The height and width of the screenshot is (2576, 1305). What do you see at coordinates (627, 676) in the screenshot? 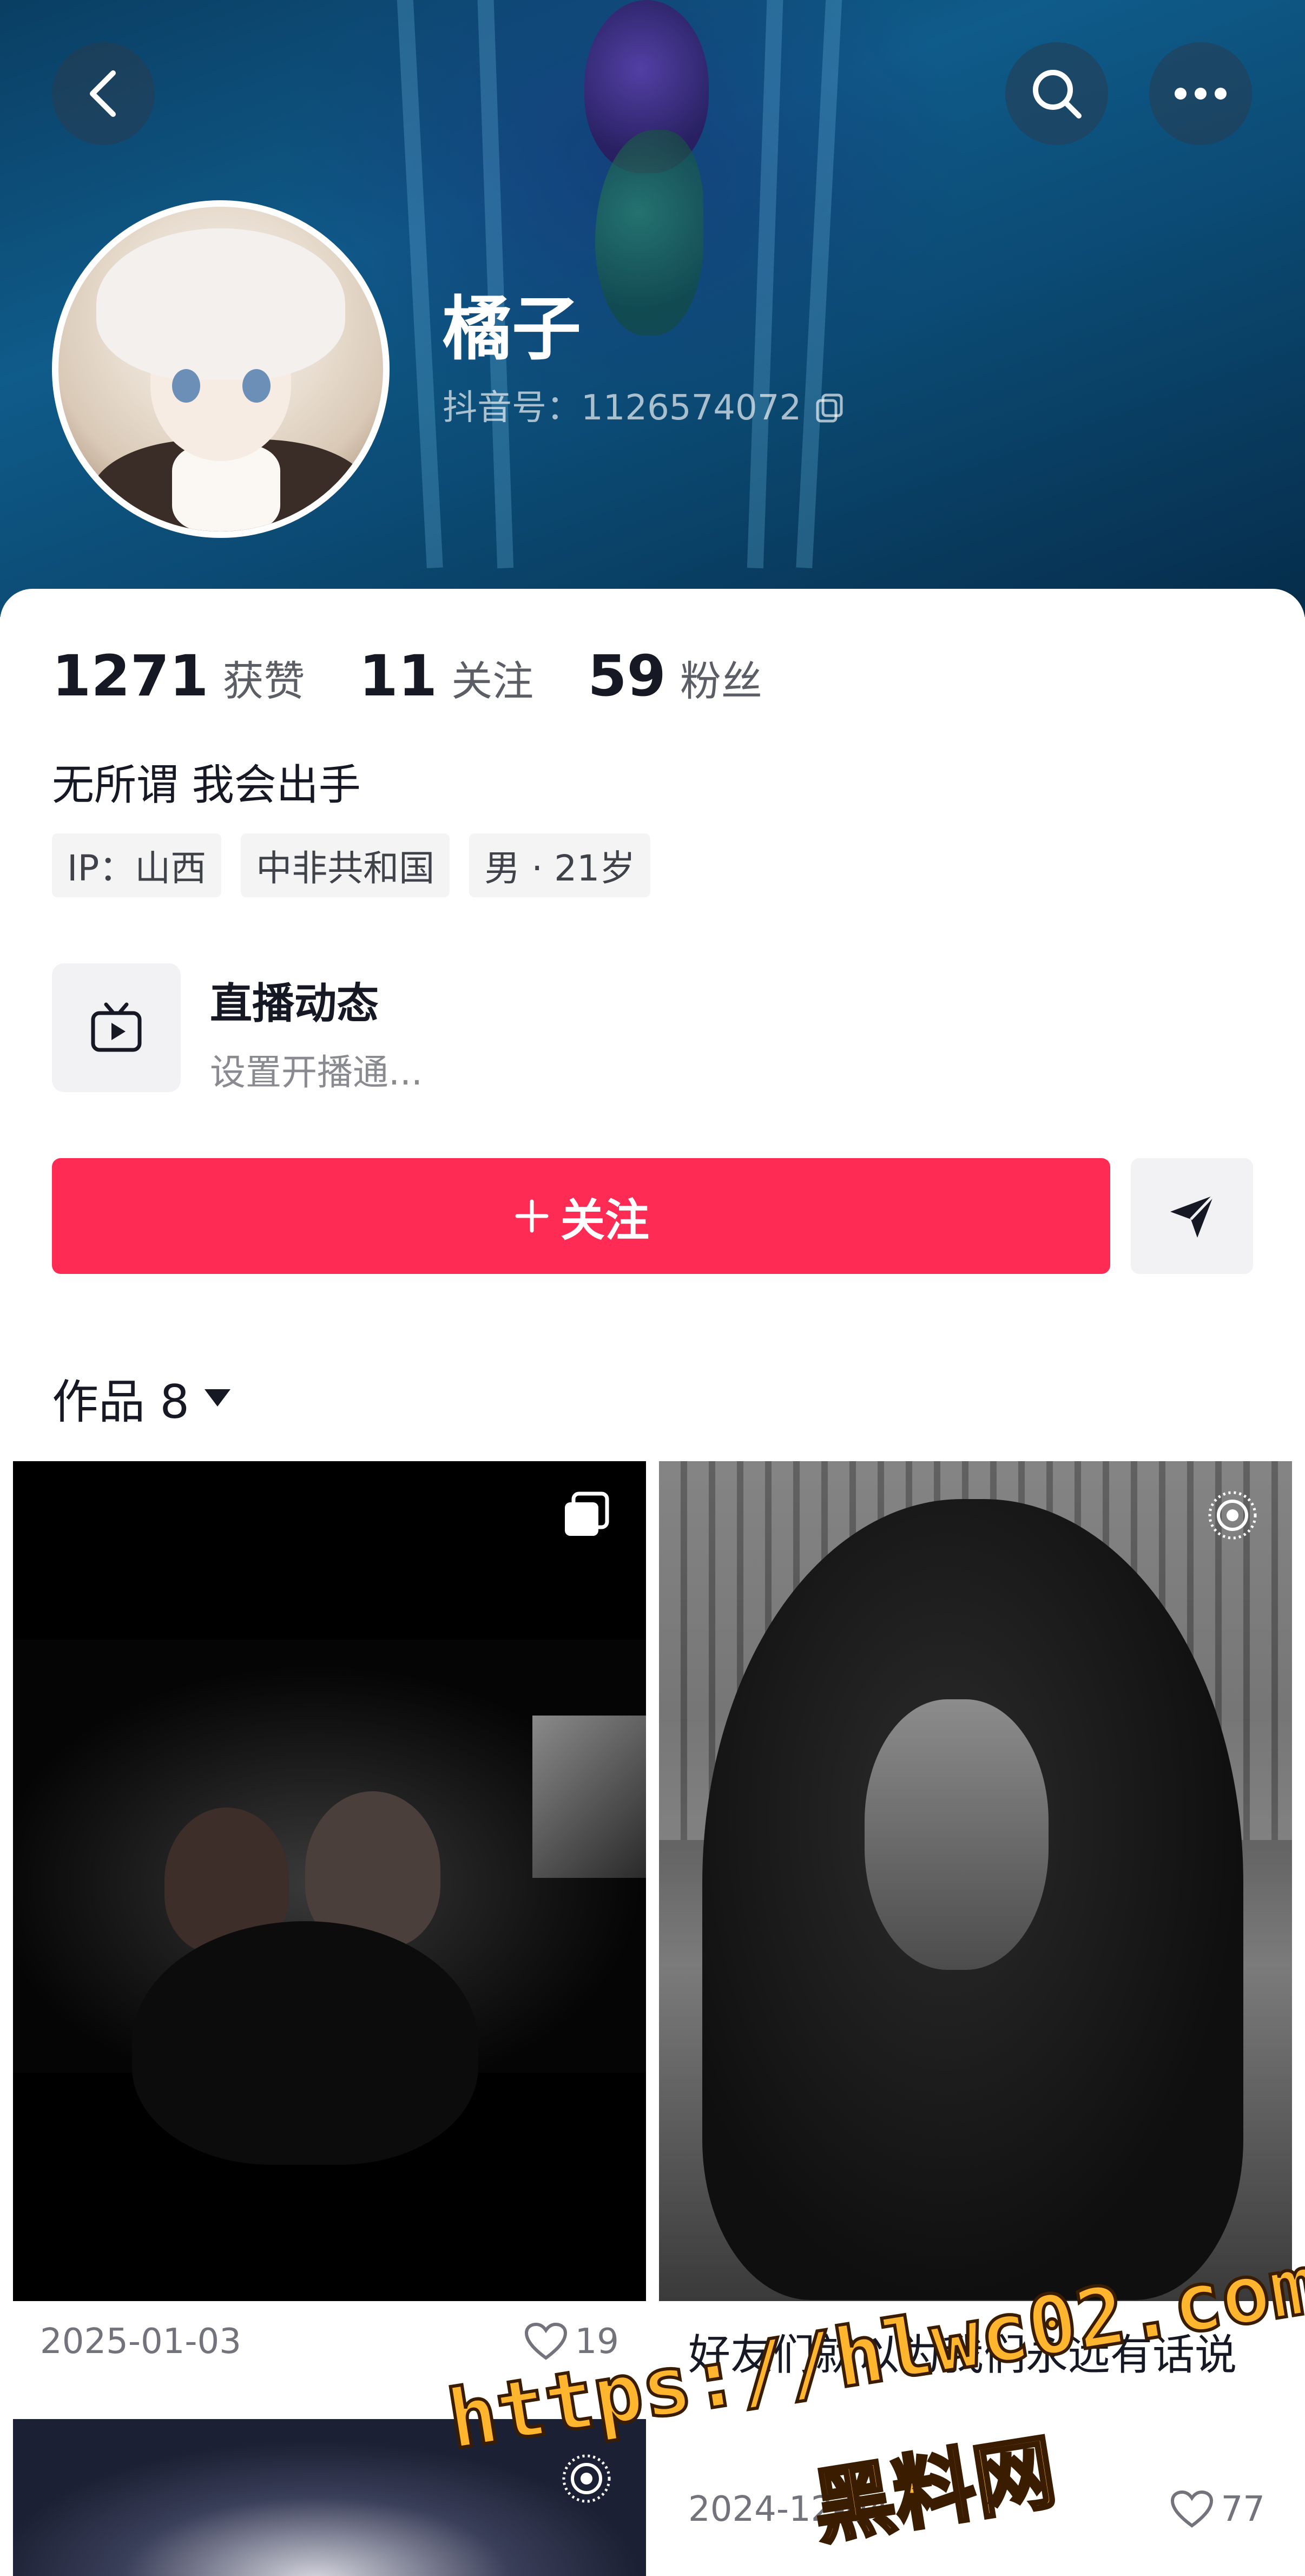
I see `stat-value: 59` at bounding box center [627, 676].